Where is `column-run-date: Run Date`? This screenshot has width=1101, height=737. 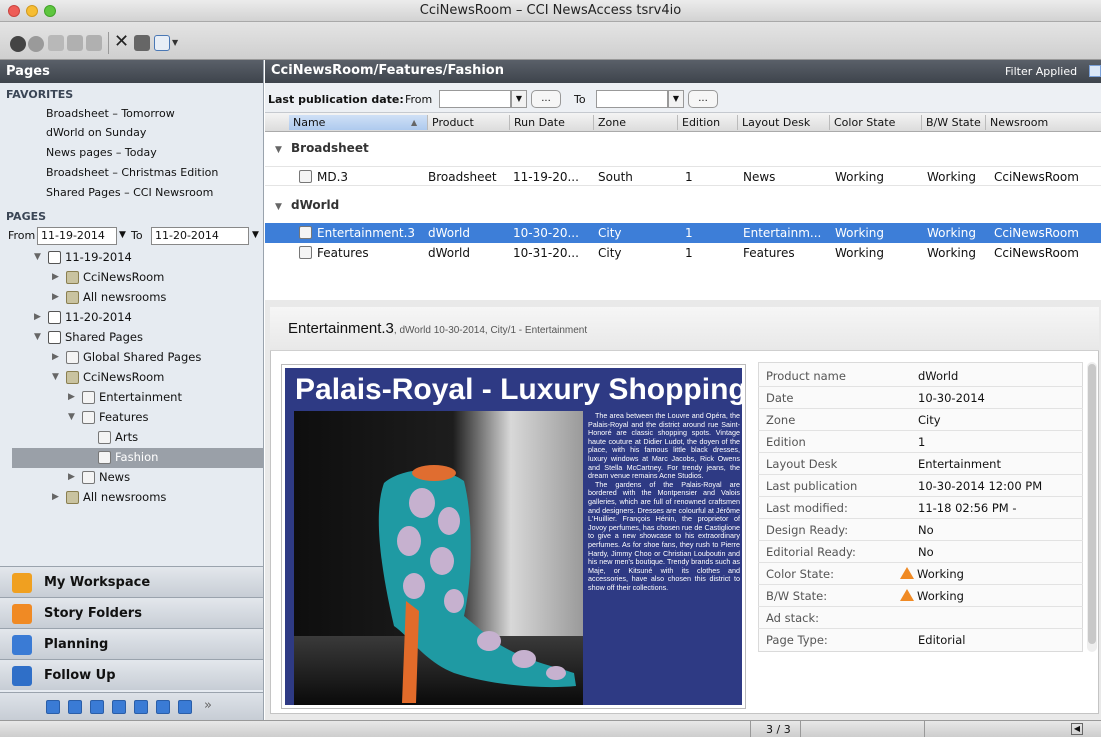 column-run-date: Run Date is located at coordinates (551, 122).